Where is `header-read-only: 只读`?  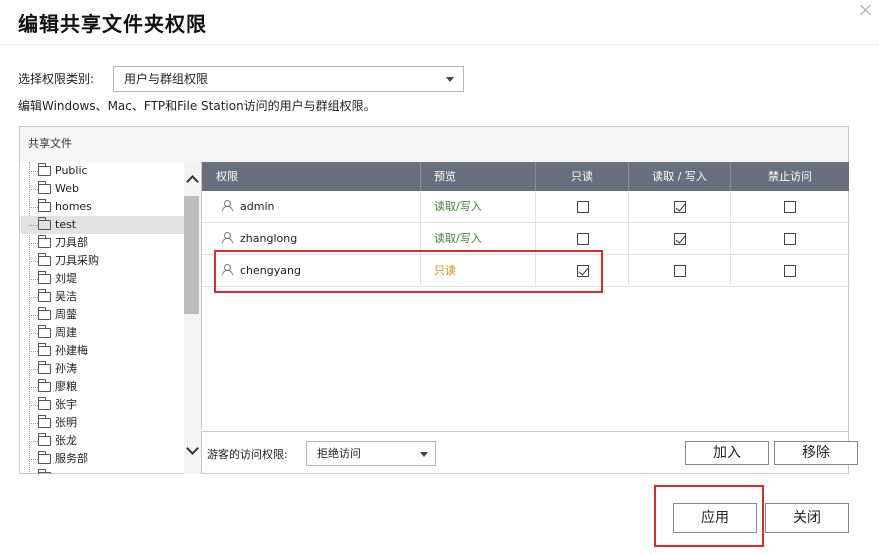 header-read-only: 只读 is located at coordinates (582, 176).